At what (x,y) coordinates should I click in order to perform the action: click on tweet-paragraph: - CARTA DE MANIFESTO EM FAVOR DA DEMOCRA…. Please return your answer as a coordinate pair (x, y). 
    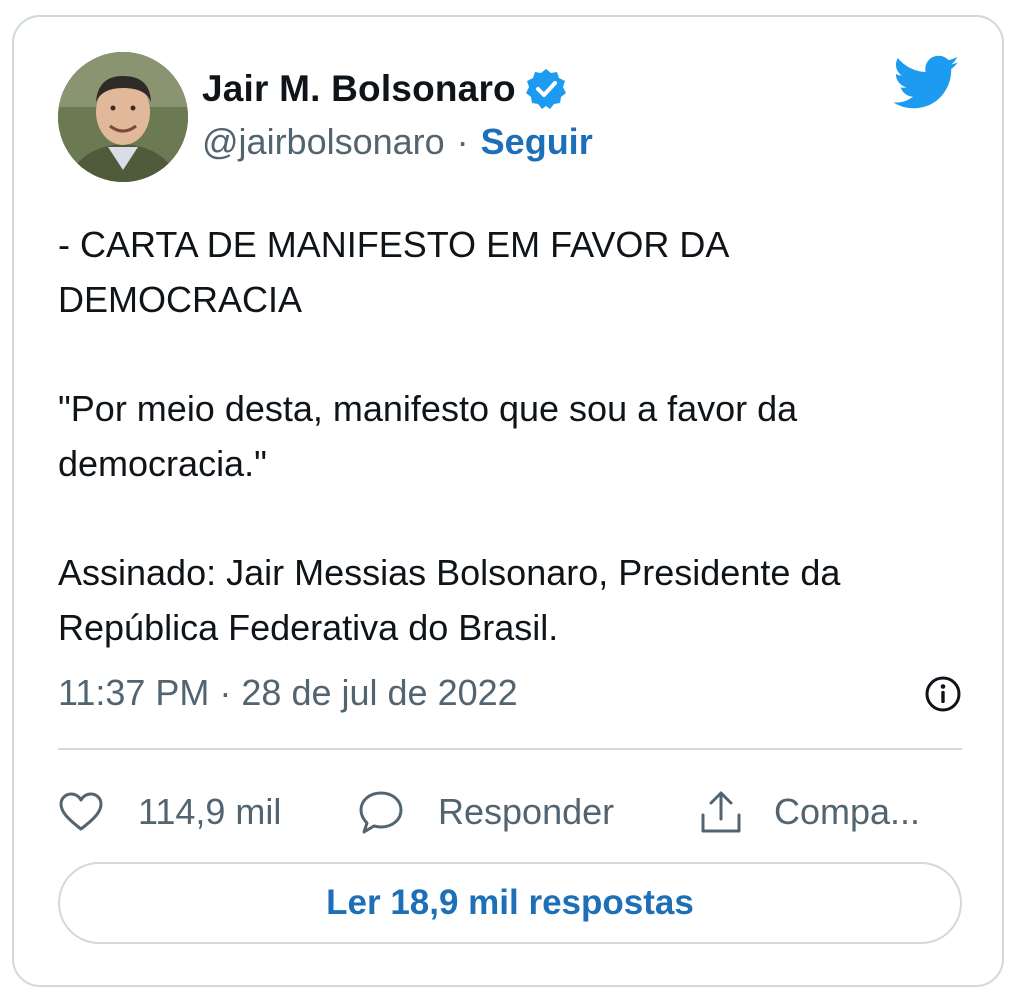
    Looking at the image, I should click on (393, 272).